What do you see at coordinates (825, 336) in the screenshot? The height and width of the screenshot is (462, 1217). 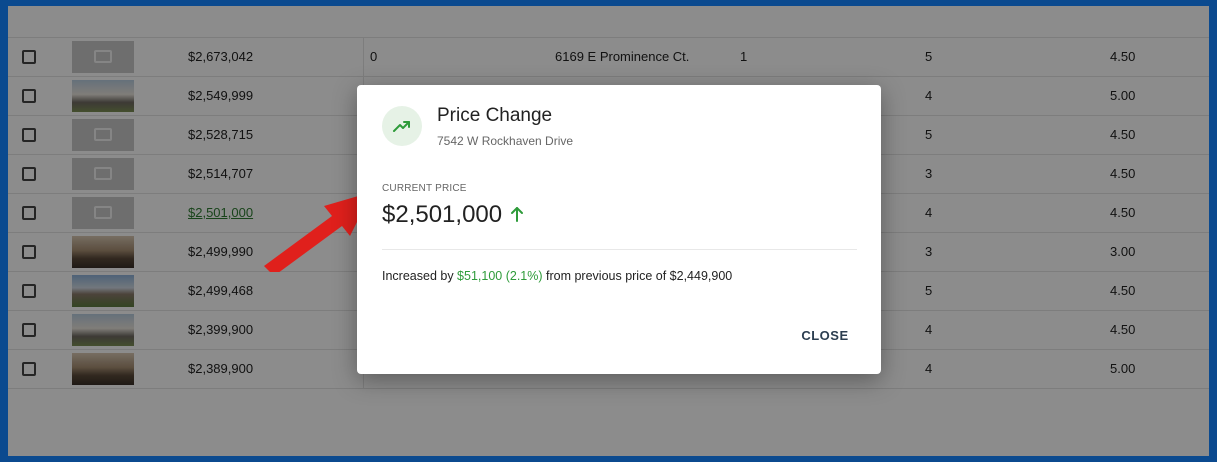 I see `close-button: CLOSE` at bounding box center [825, 336].